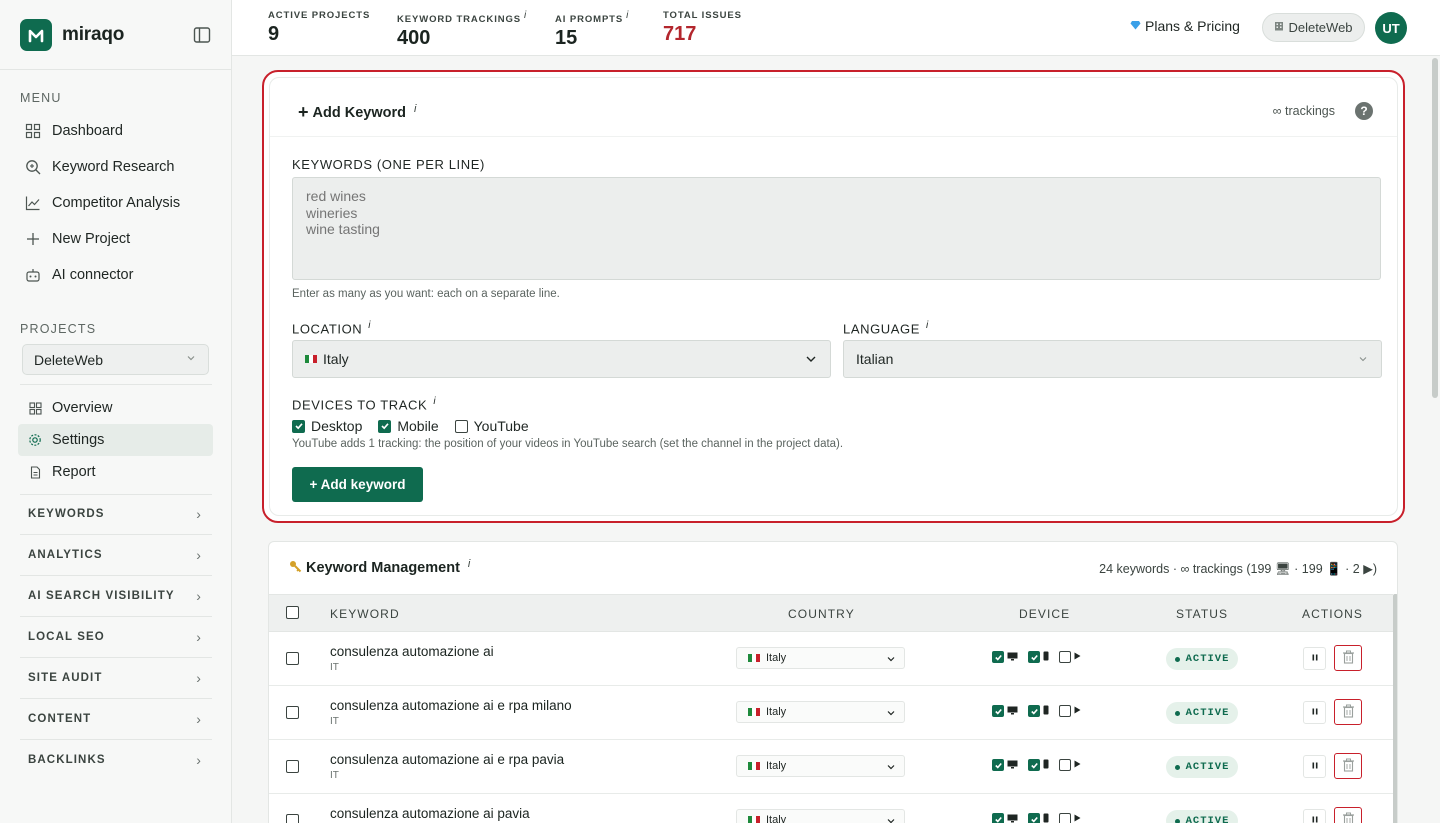 This screenshot has height=823, width=1440. Describe the element at coordinates (327, 426) in the screenshot. I see `device-desktop: Desktop` at that location.